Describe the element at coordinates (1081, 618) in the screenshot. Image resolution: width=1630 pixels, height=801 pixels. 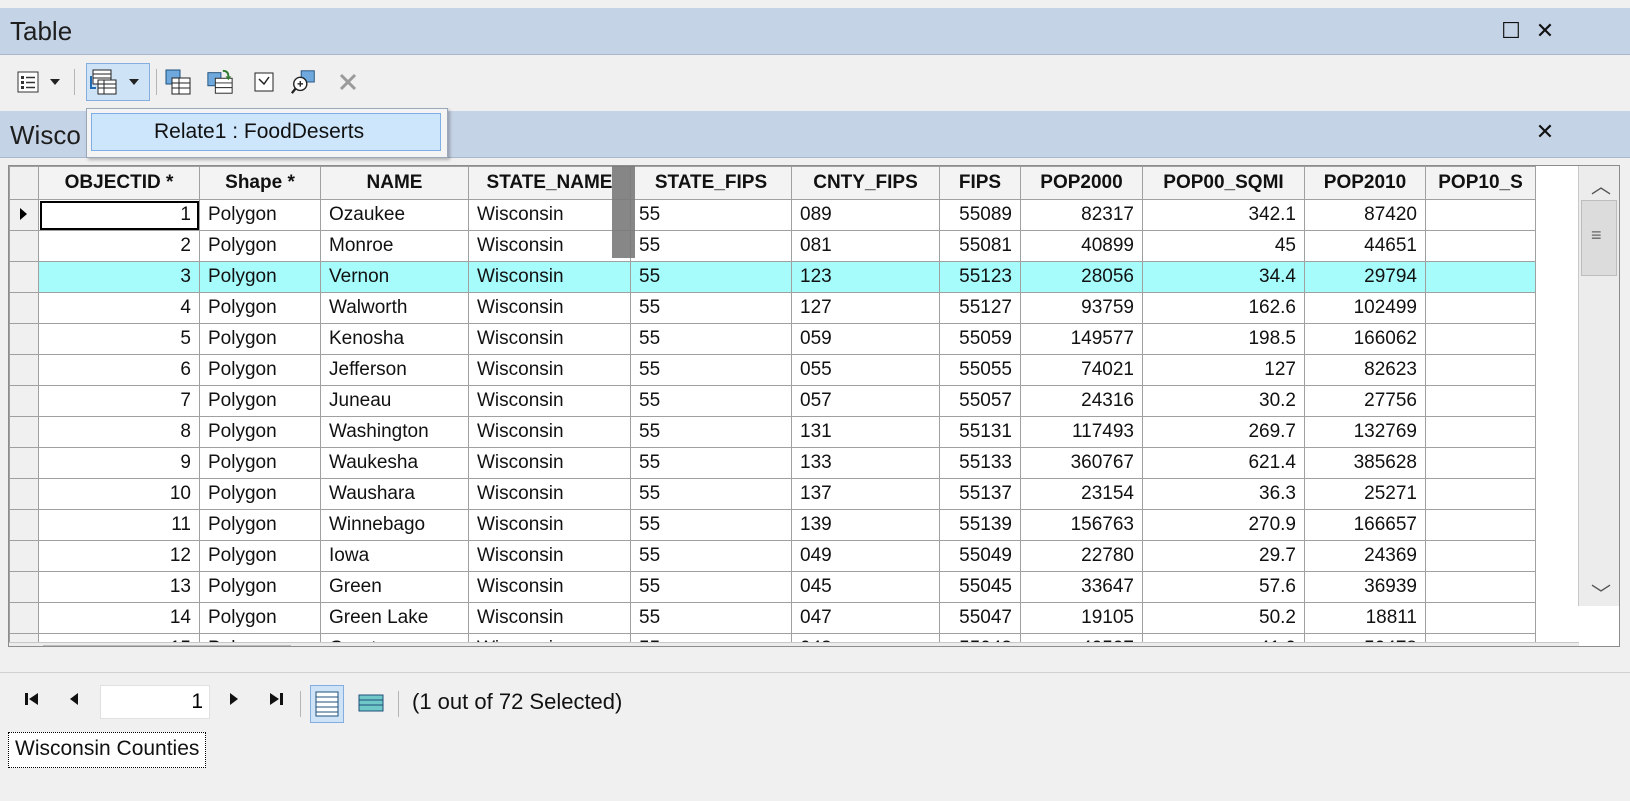
I see `table-cell: 19105` at that location.